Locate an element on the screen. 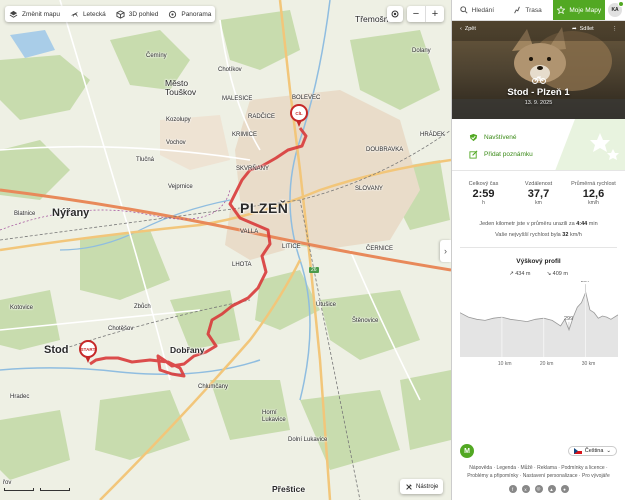 This screenshot has width=625, height=500. tab-my-maps: Moje Mapy is located at coordinates (579, 10).